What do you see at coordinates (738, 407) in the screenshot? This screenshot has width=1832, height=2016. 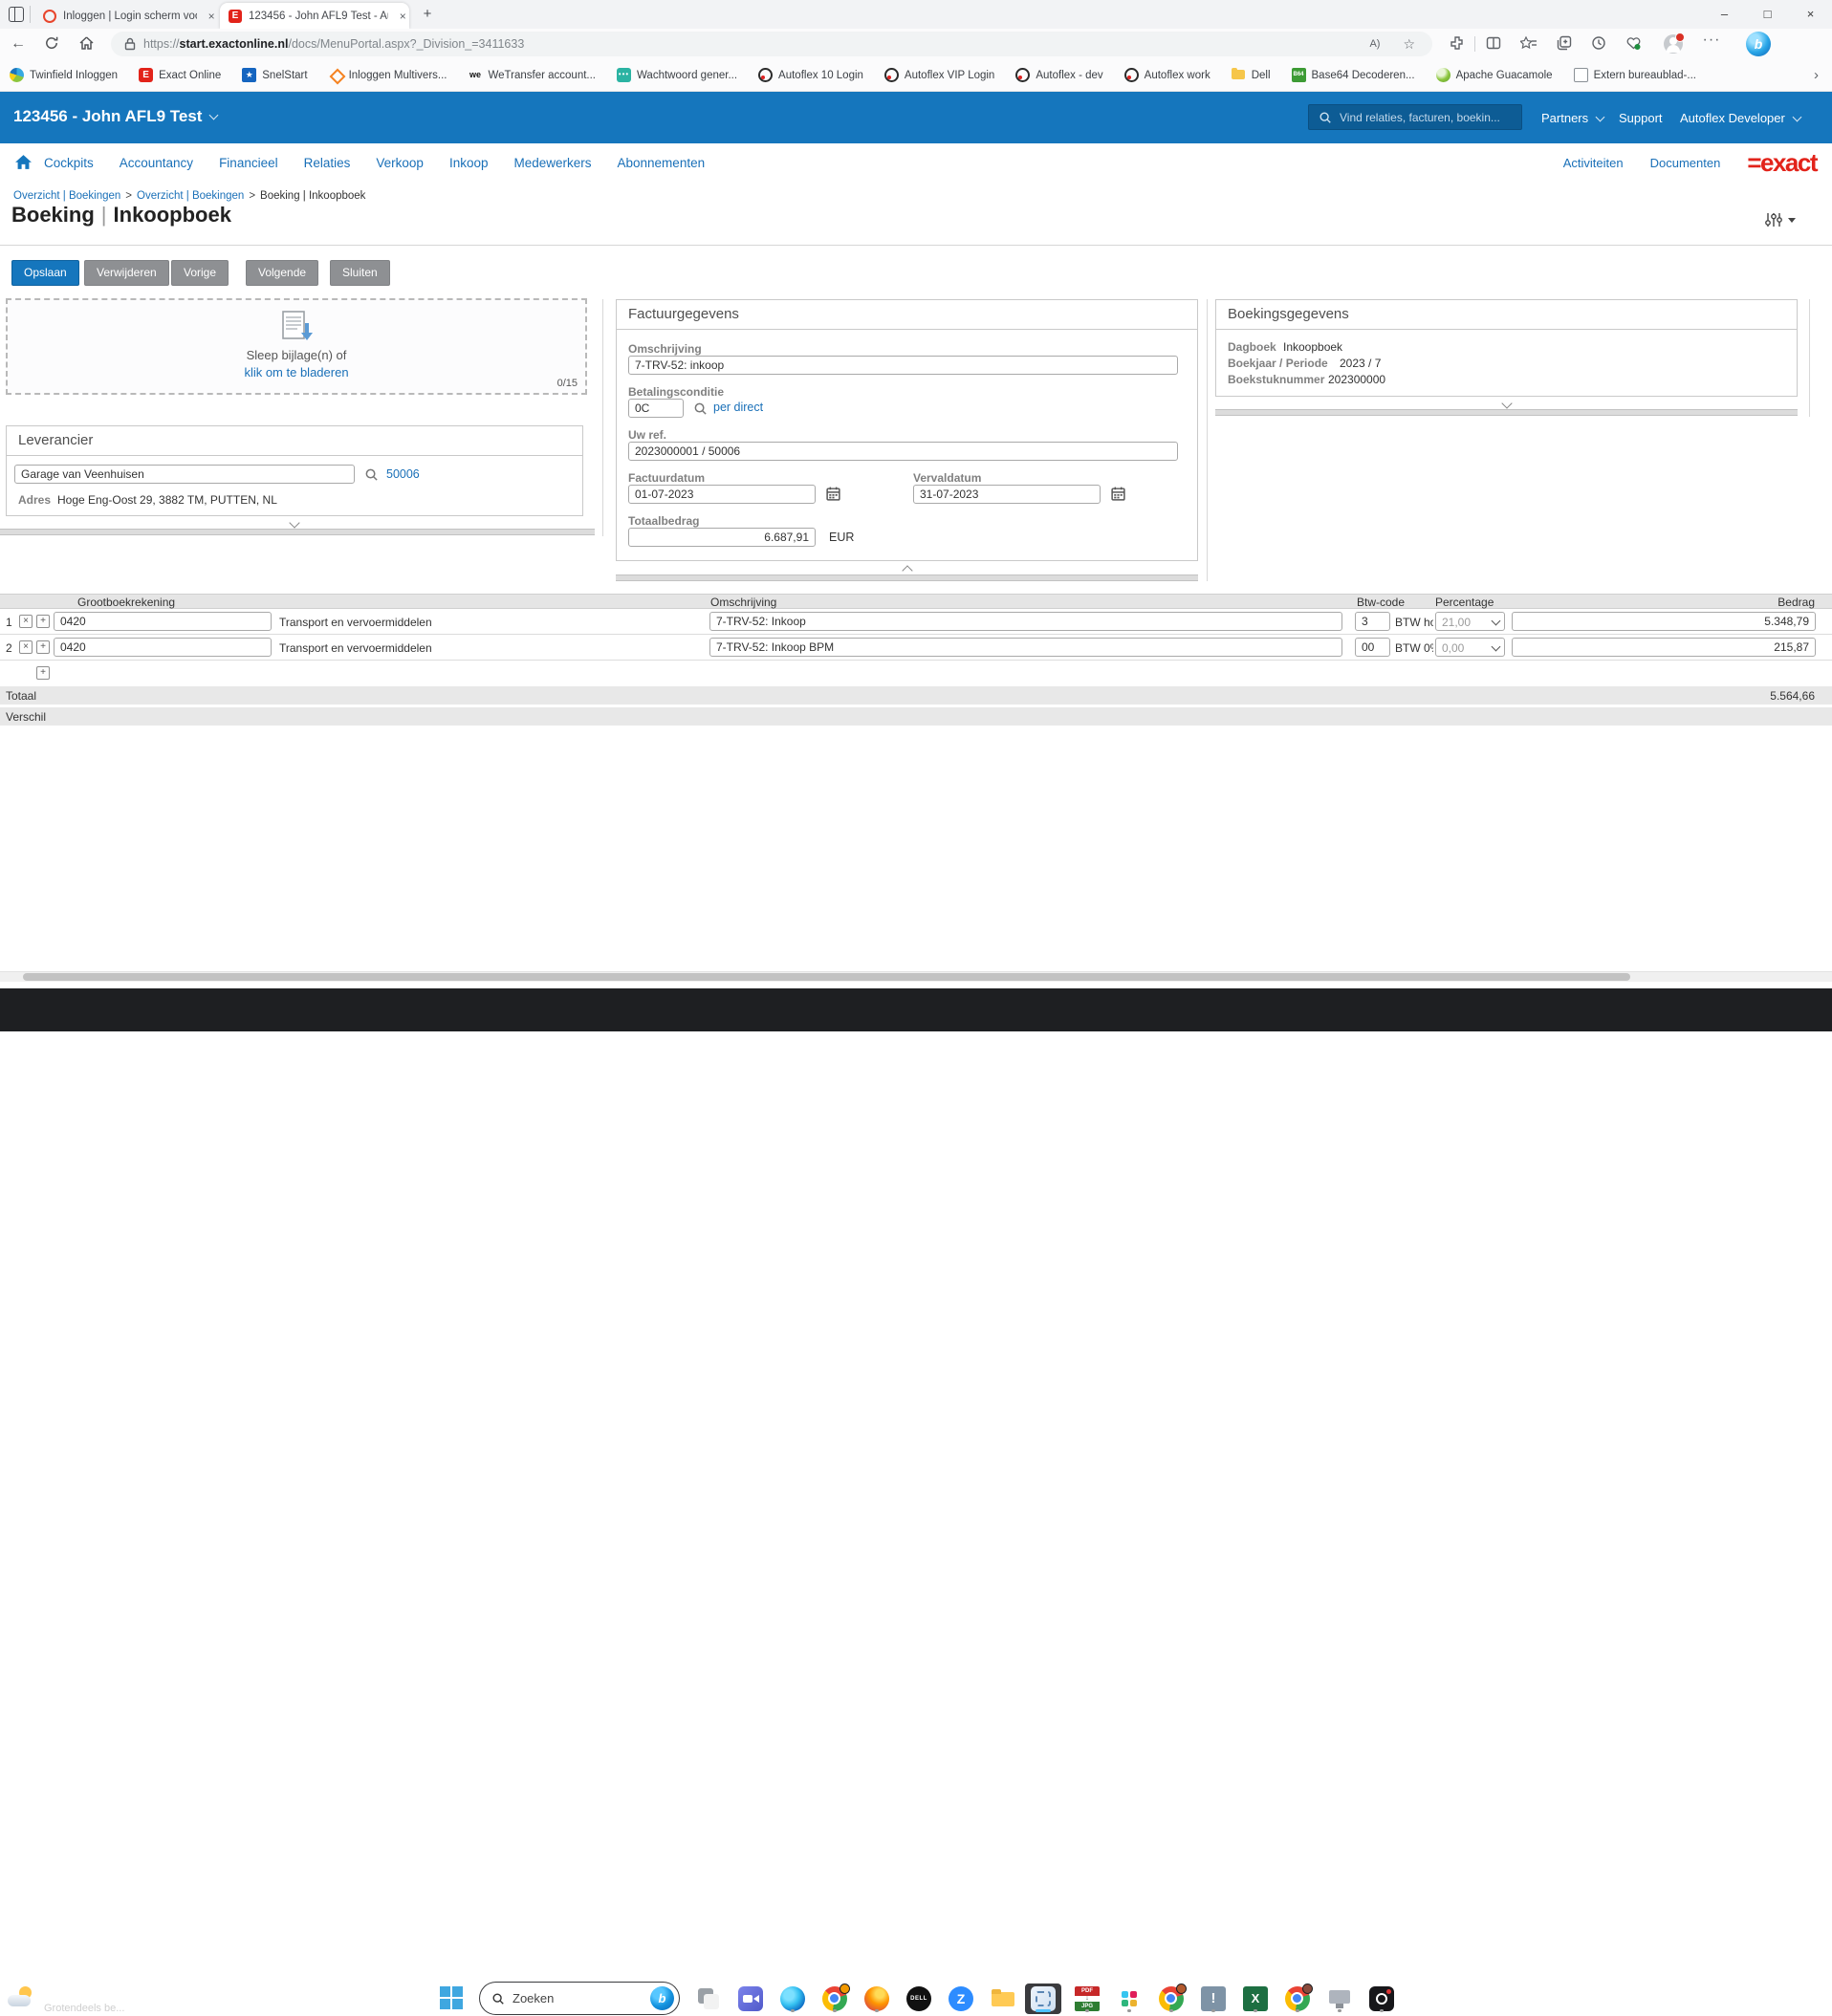 I see `betalingsconditie-link: per direct` at bounding box center [738, 407].